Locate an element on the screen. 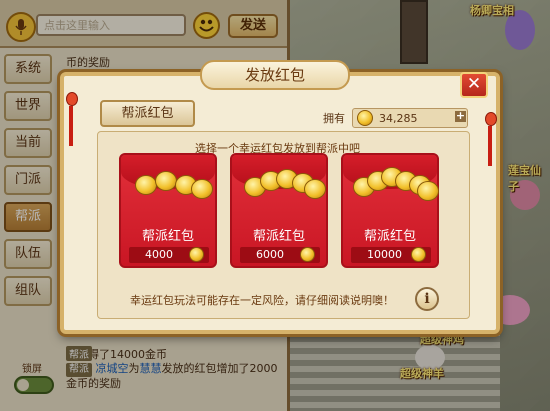 This screenshot has width=550, height=411. red-packet-amount-bar: 6000 is located at coordinates (280, 255).